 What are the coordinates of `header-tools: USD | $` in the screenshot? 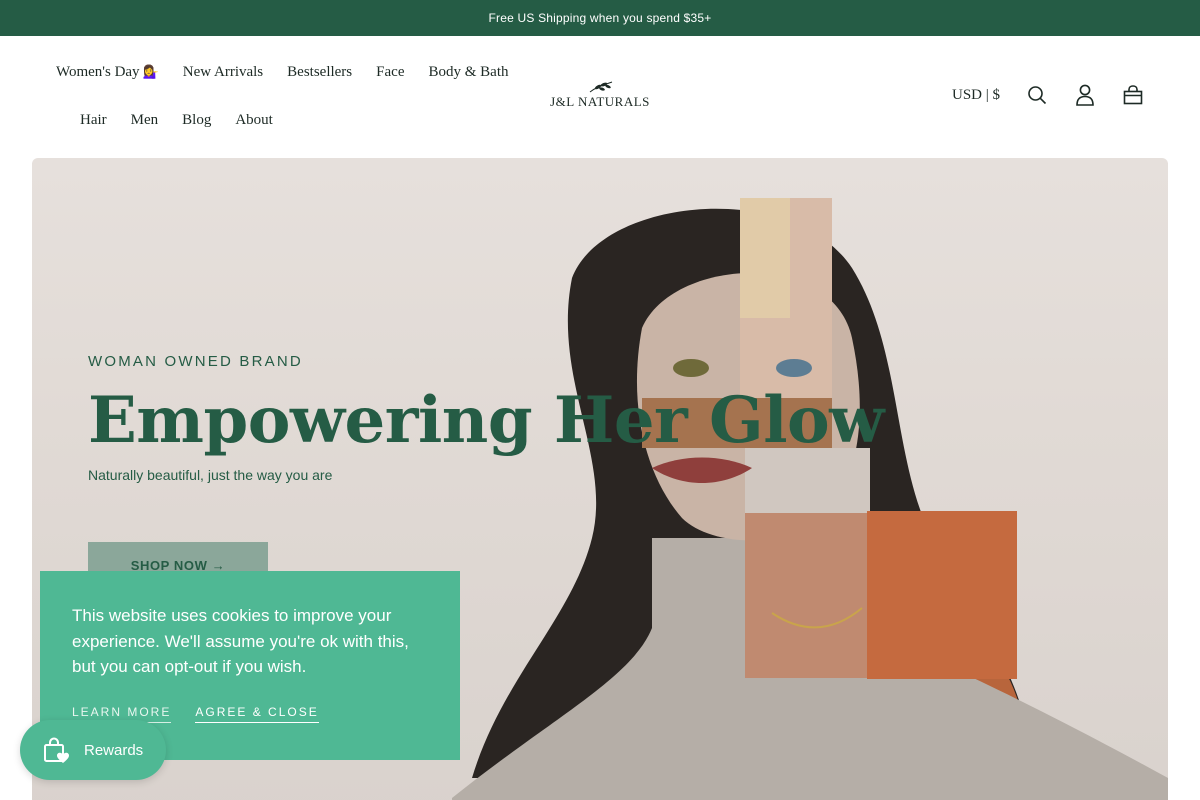 It's located at (1048, 95).